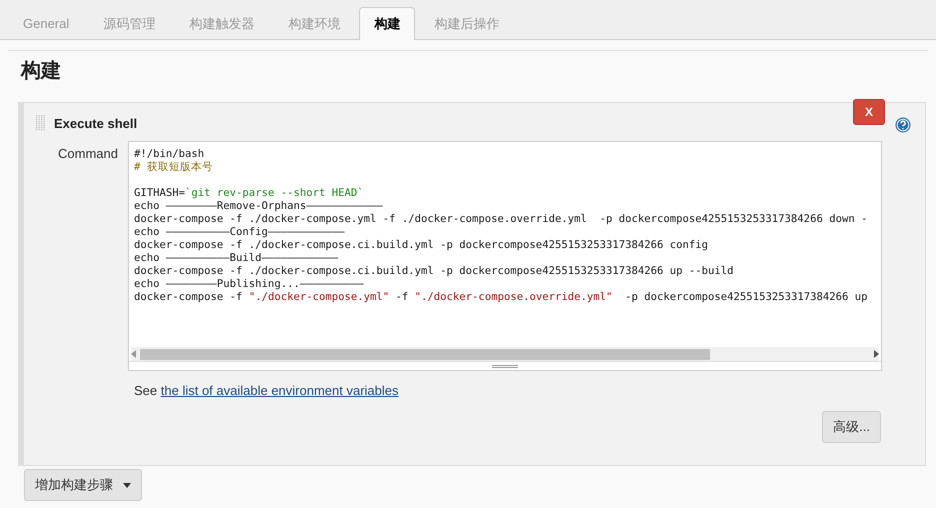 The image size is (936, 508). I want to click on tab: General, so click(46, 23).